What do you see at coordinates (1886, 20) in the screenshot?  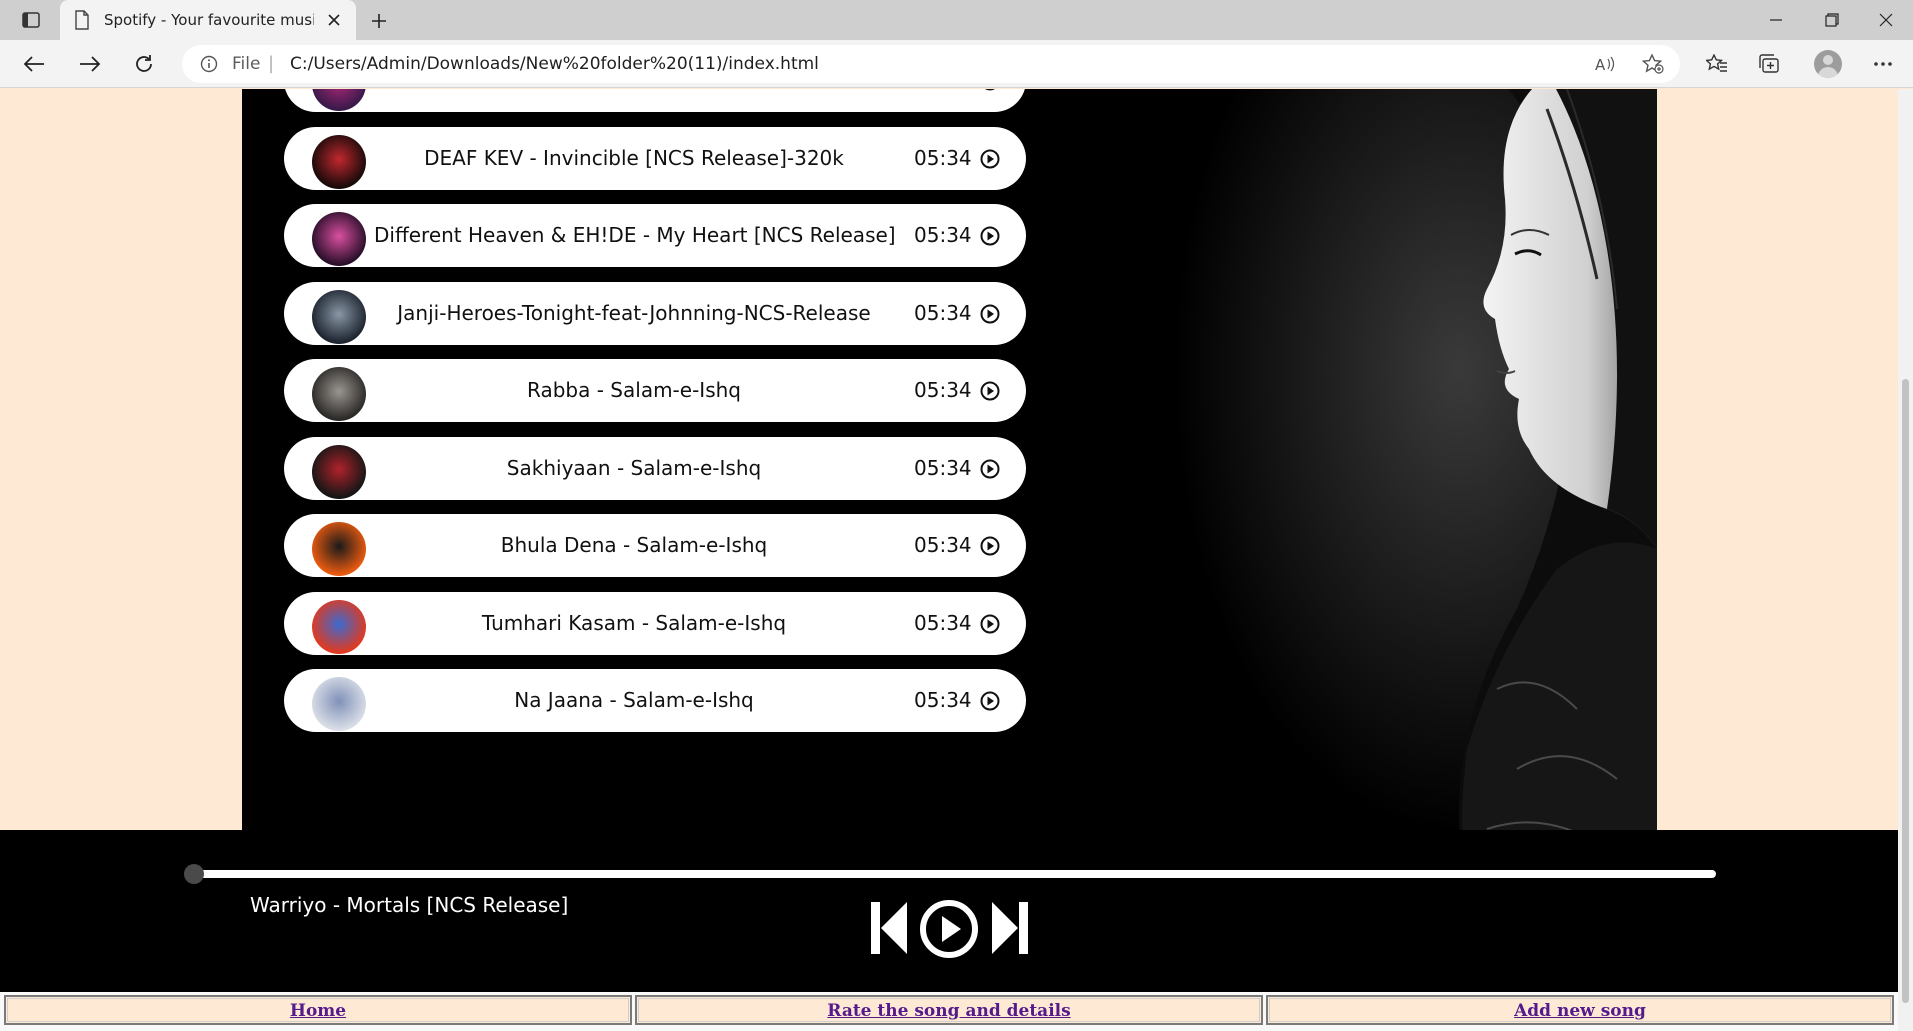 I see `close-window-icon` at bounding box center [1886, 20].